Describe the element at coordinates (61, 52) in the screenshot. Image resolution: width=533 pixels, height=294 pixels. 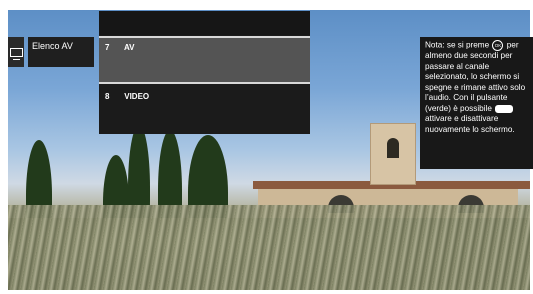
I see `av-list-title: Elenco AV` at that location.